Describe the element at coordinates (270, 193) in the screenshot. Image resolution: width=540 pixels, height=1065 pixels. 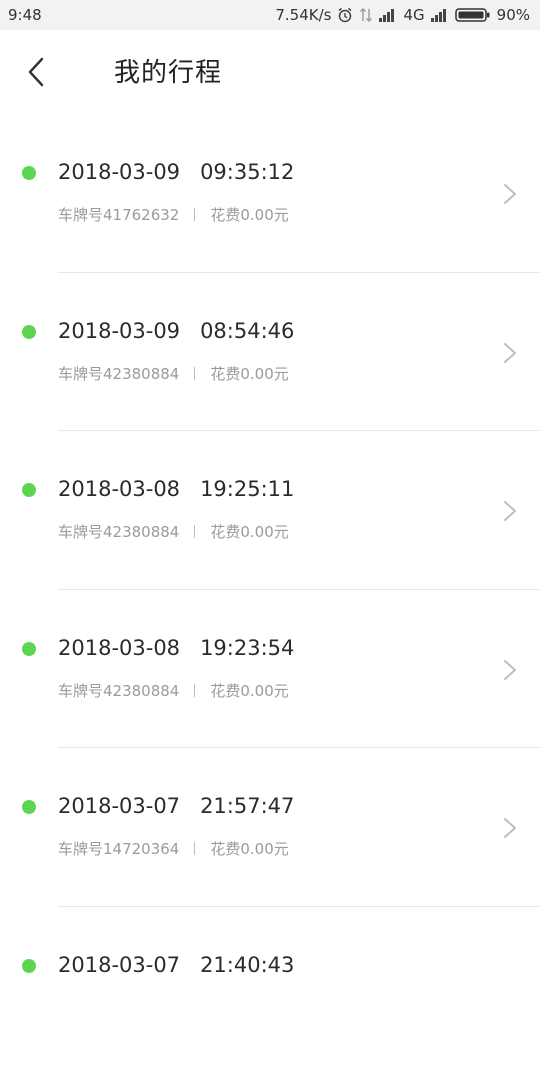
I see `trip-item: 2018-03-09 09:35:12 车牌号41762632 花费0.00元` at that location.